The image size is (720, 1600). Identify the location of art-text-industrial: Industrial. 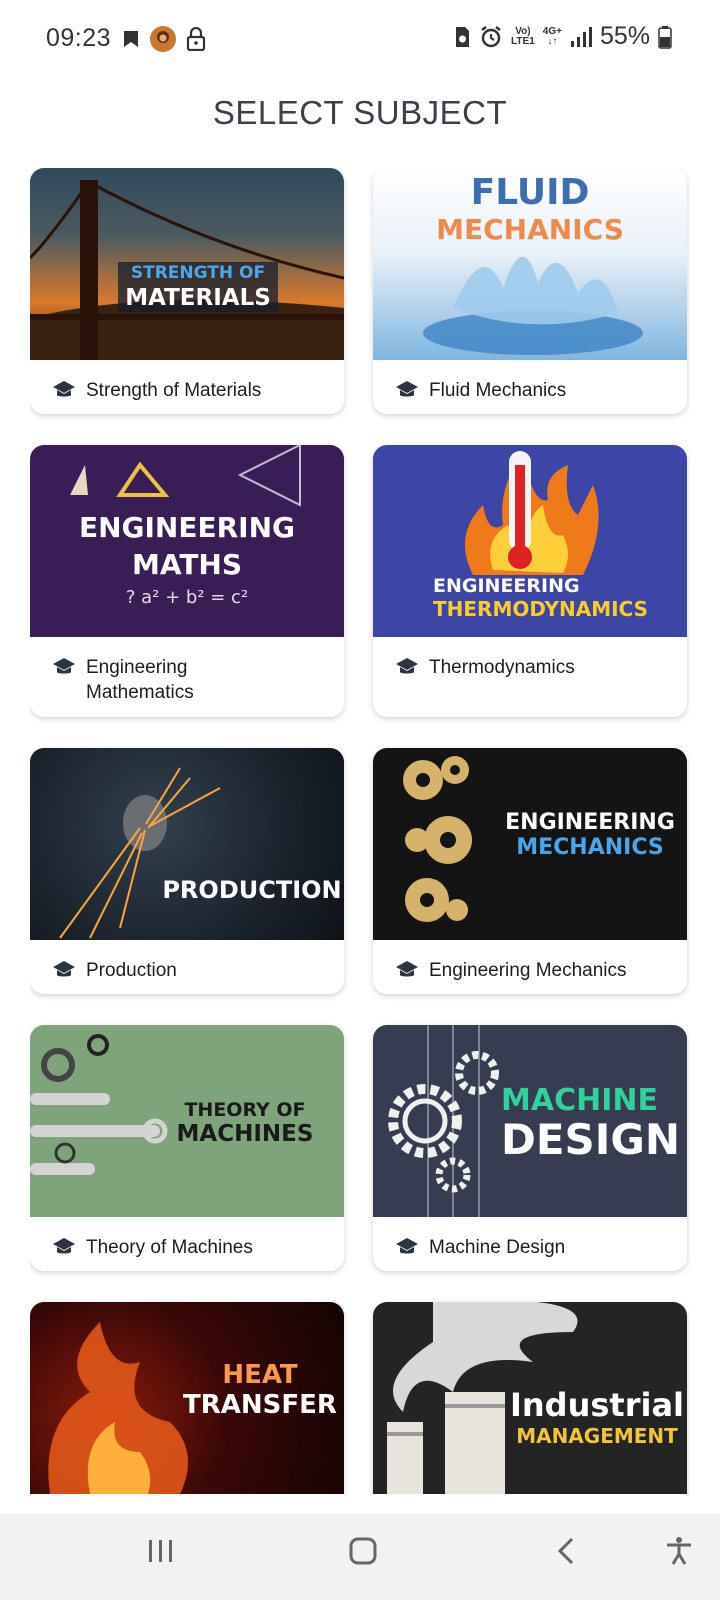
(597, 1405).